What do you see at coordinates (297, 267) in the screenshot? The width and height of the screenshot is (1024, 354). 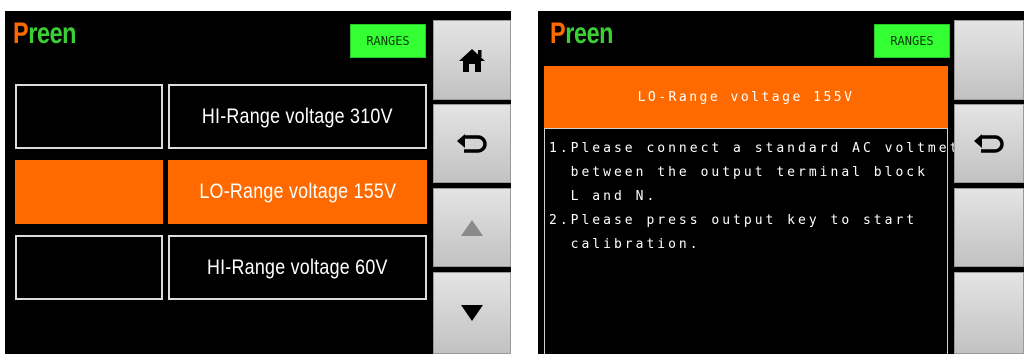 I see `option-hi-range-60v: HI-Range voltage 60V` at bounding box center [297, 267].